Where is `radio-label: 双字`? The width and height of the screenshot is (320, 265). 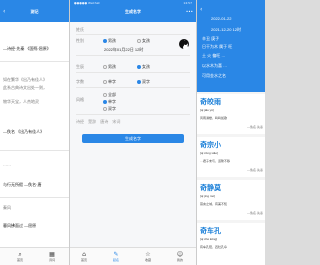 radio-label: 双字 is located at coordinates (146, 81).